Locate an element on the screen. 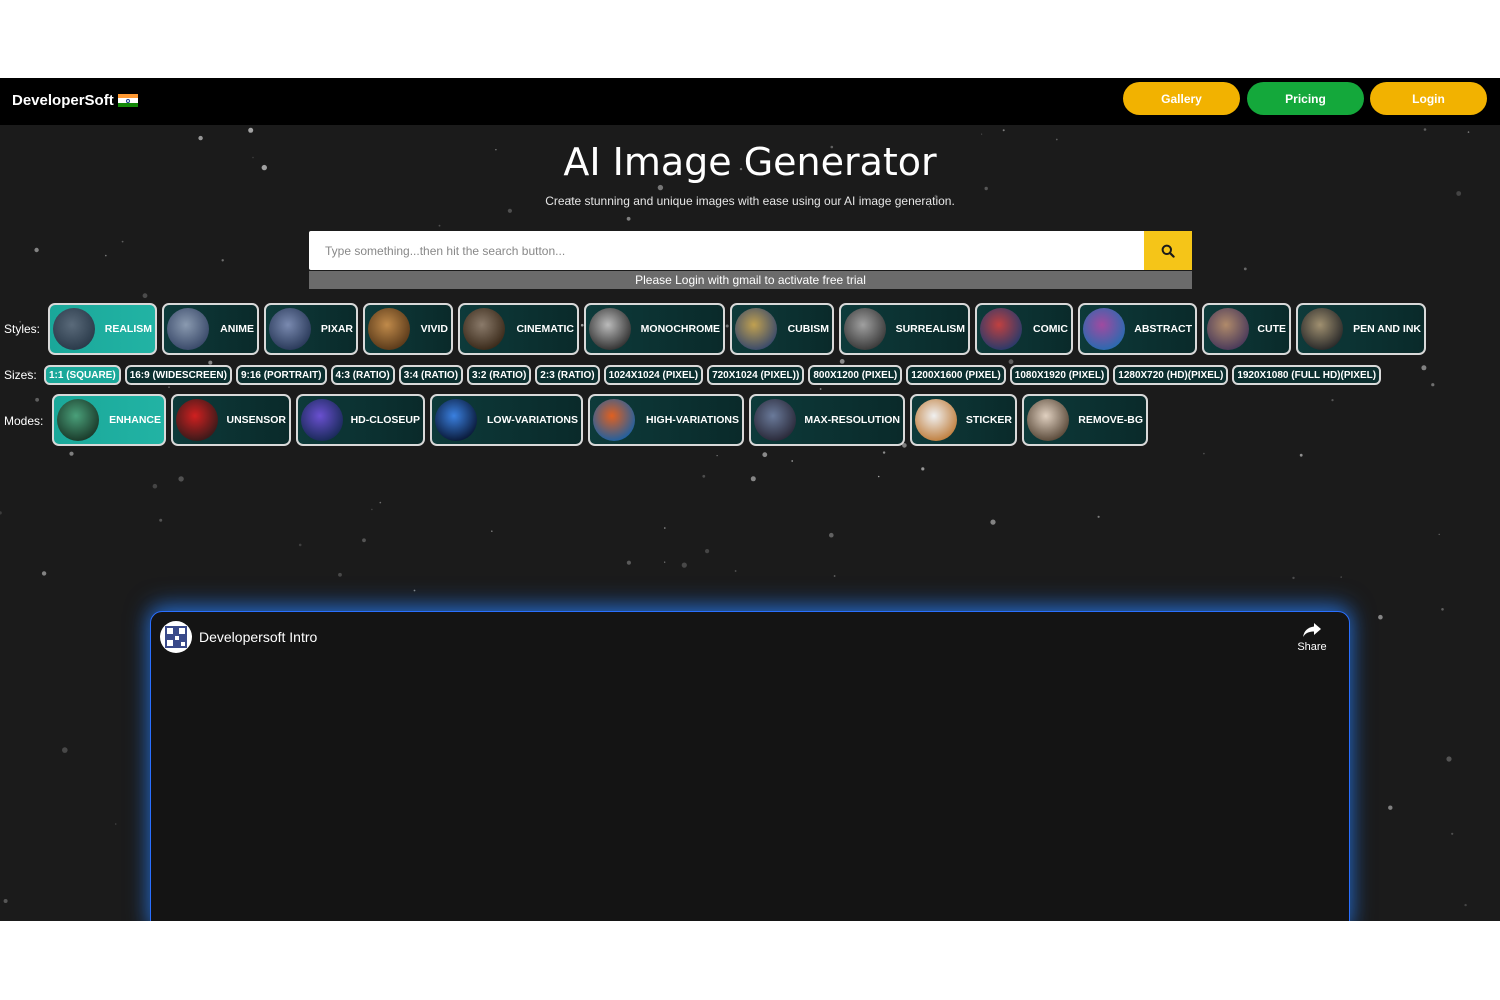 The width and height of the screenshot is (1500, 1000). mode-chip-label: MAX-RESOLUTION is located at coordinates (852, 420).